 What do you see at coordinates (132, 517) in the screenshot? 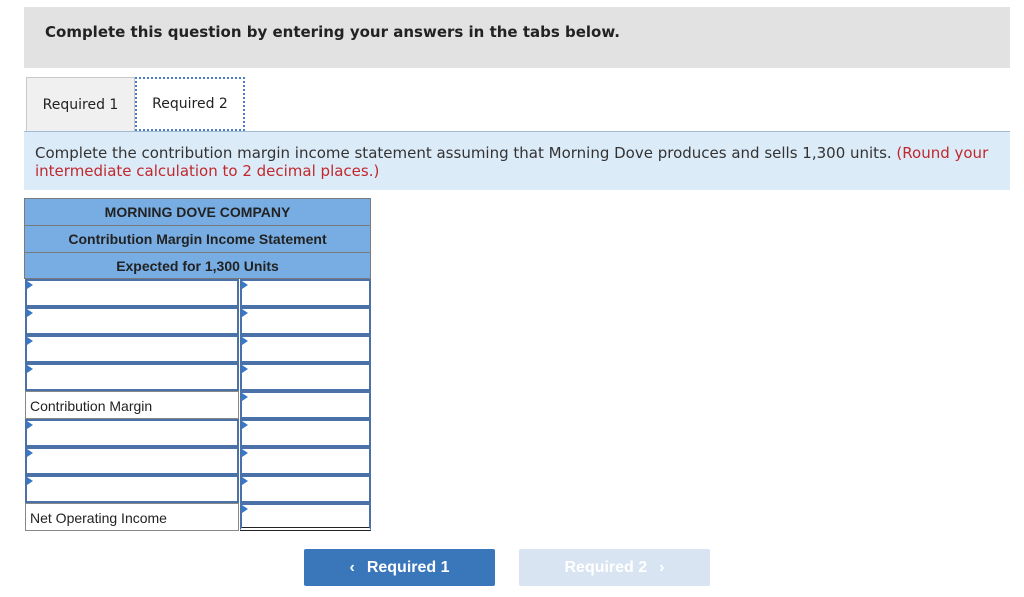
I see `net-operating-income-label: Net Operating Income` at bounding box center [132, 517].